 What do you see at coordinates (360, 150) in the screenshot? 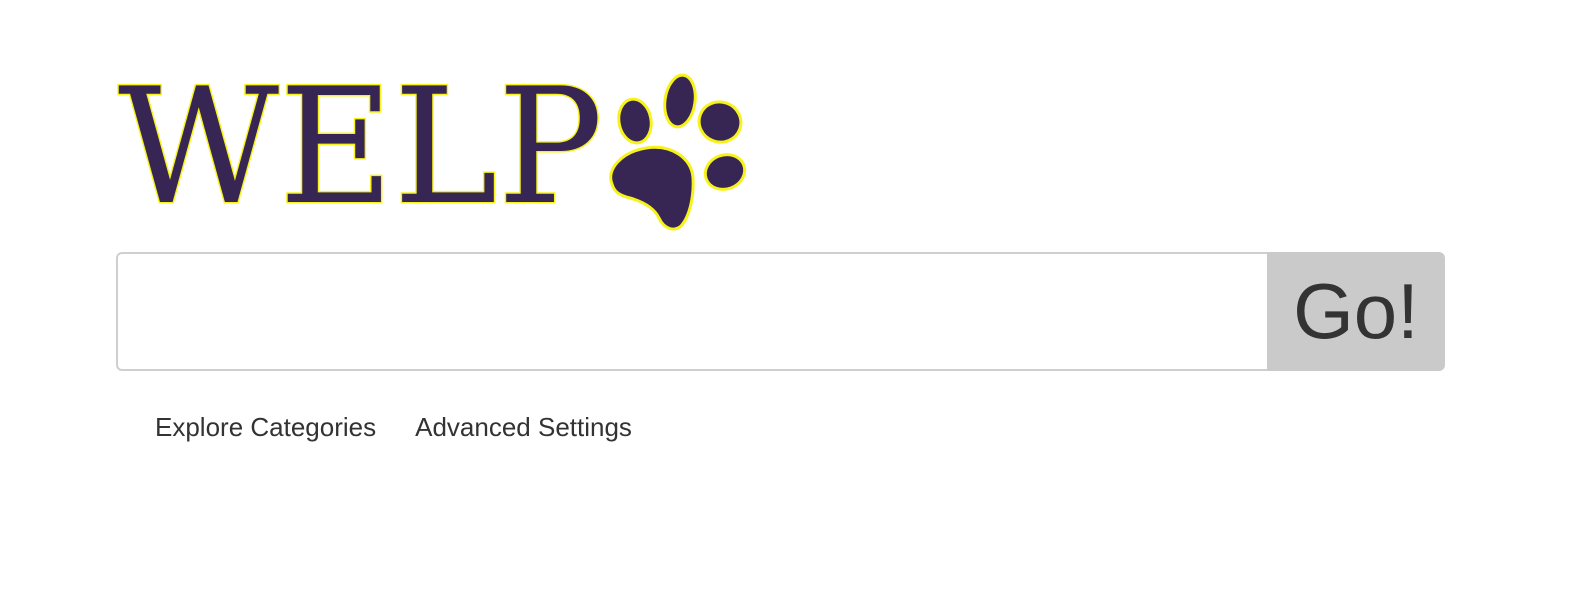
I see `logo-wordmark: WELP` at bounding box center [360, 150].